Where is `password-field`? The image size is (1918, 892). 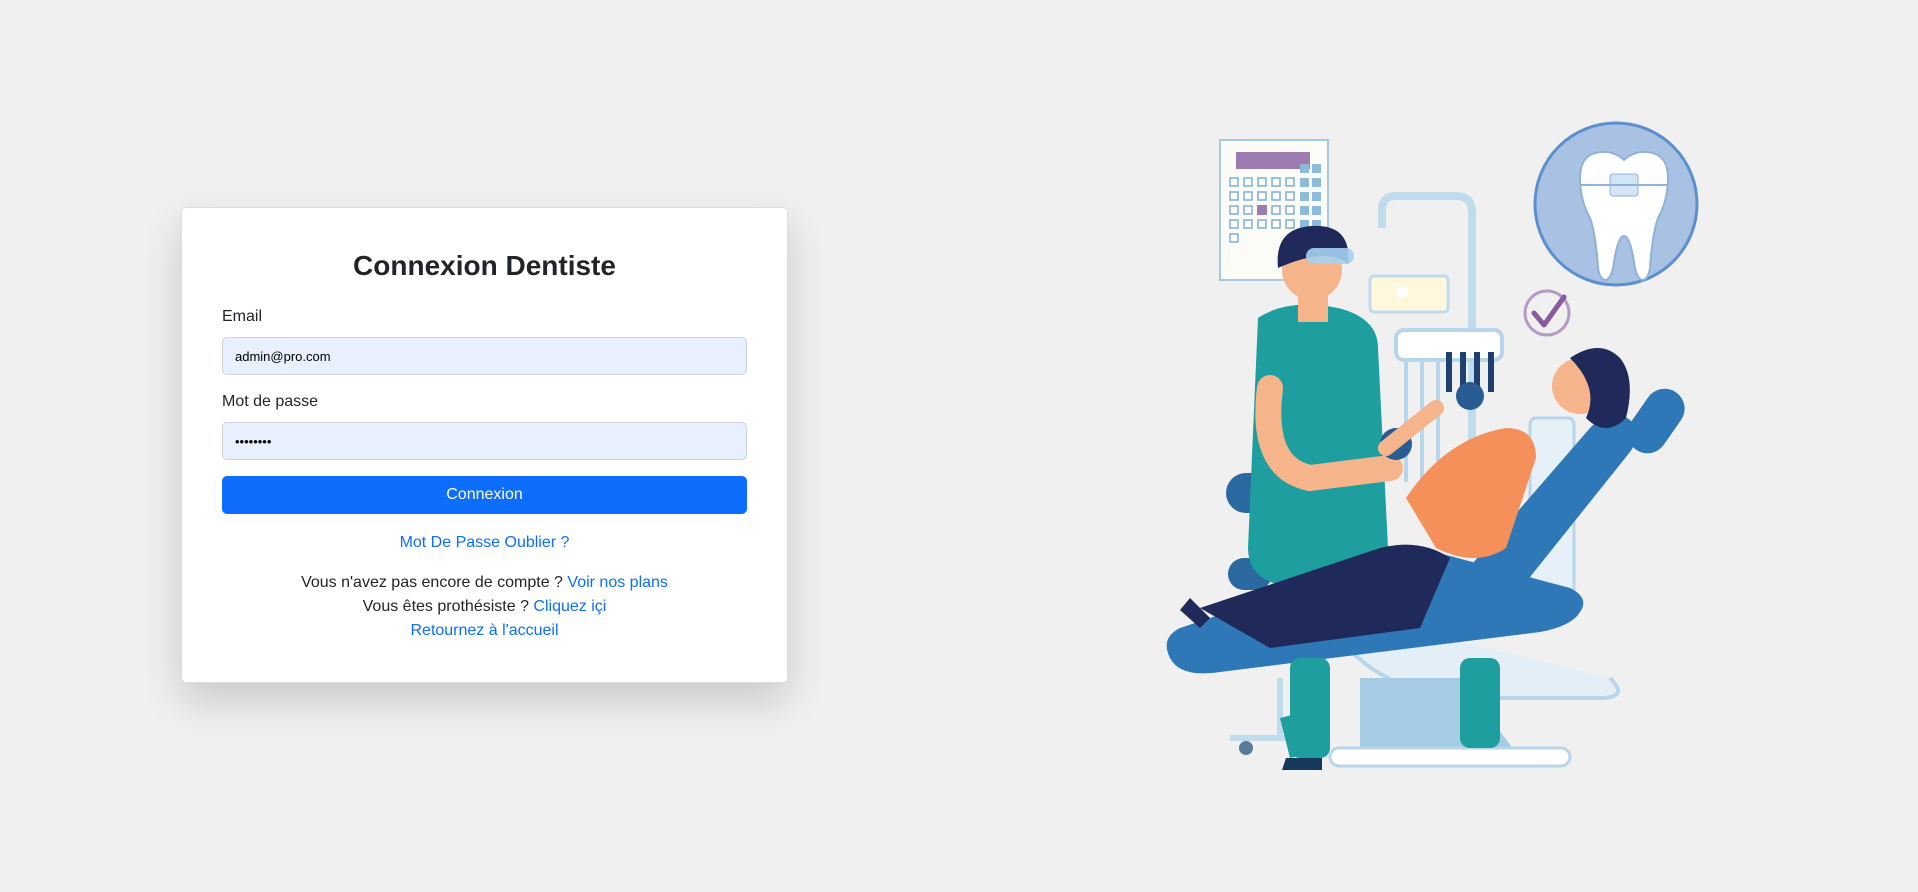
password-field is located at coordinates (484, 441).